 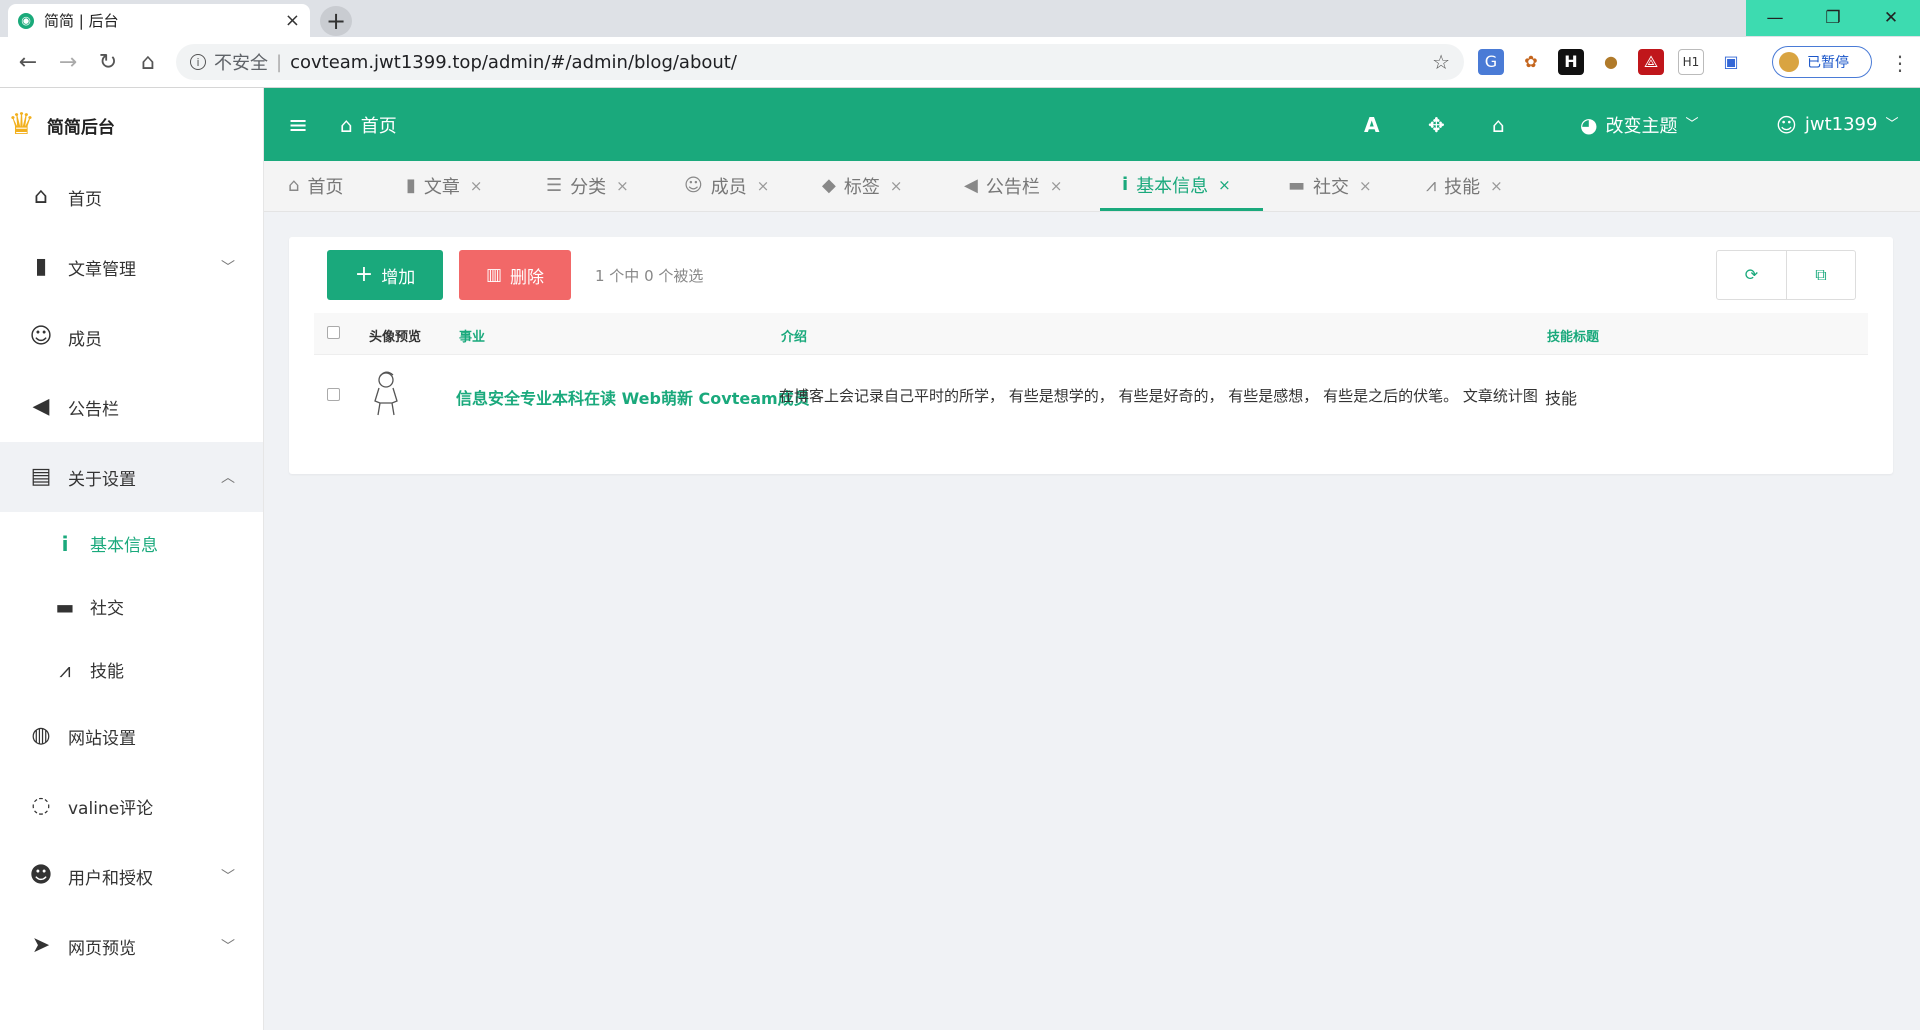 What do you see at coordinates (131, 197) in the screenshot?
I see `sidebar-item-home: ⌂ 首页` at bounding box center [131, 197].